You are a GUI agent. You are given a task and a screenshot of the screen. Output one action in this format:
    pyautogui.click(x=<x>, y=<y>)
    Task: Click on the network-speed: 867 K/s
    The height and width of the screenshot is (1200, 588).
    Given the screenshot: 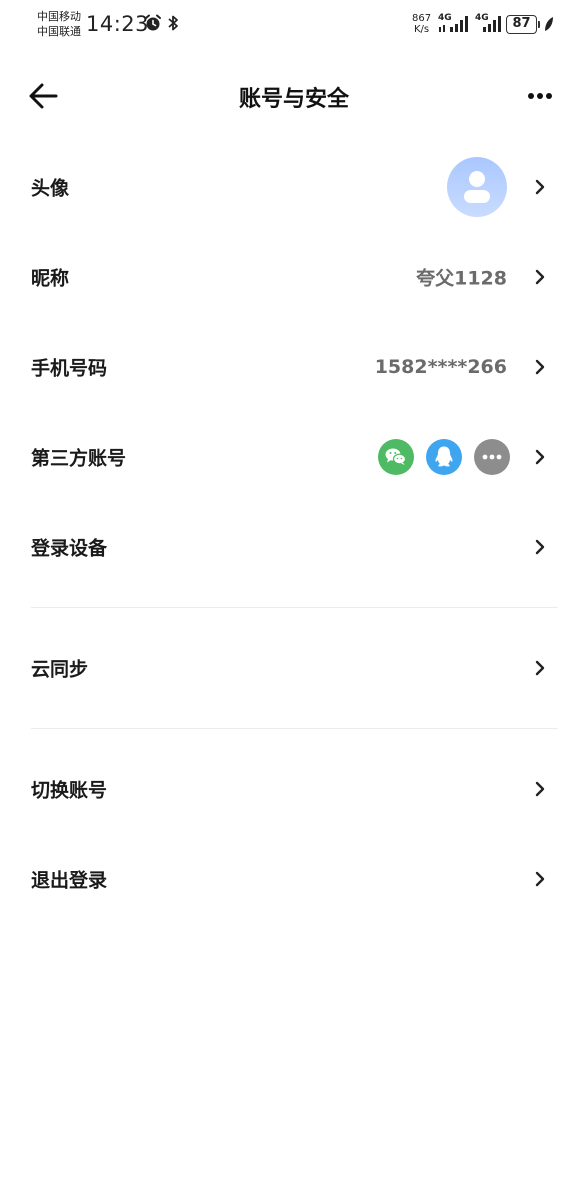 What is the action you would take?
    pyautogui.click(x=421, y=24)
    